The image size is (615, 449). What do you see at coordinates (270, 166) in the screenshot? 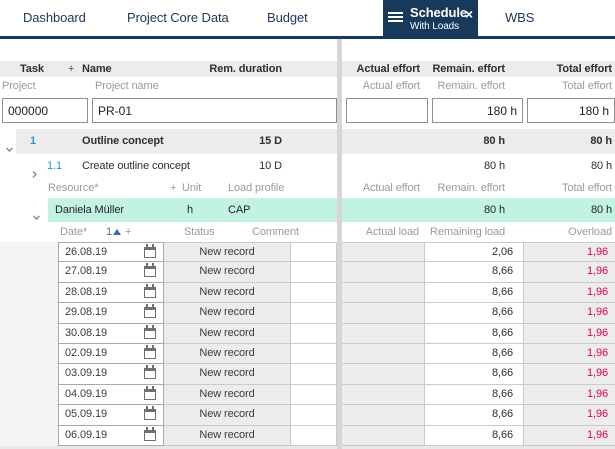
I see `task-rem-duration: 10 D` at bounding box center [270, 166].